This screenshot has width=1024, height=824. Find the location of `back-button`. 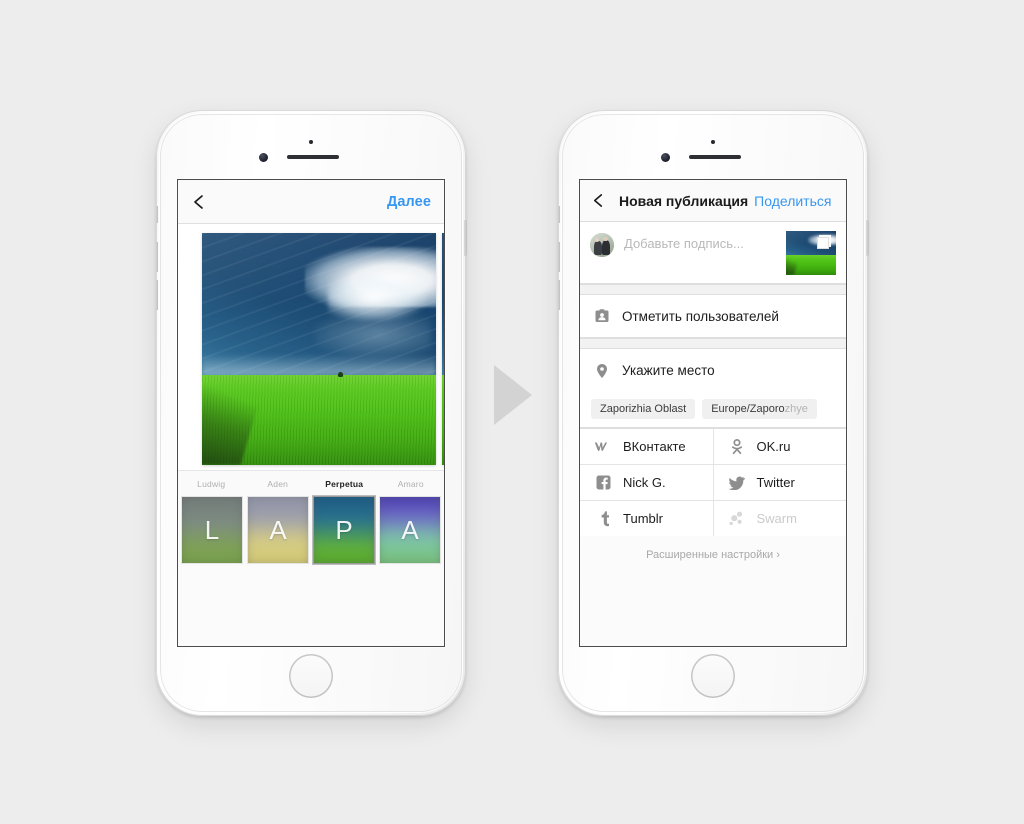

back-button is located at coordinates (199, 202).